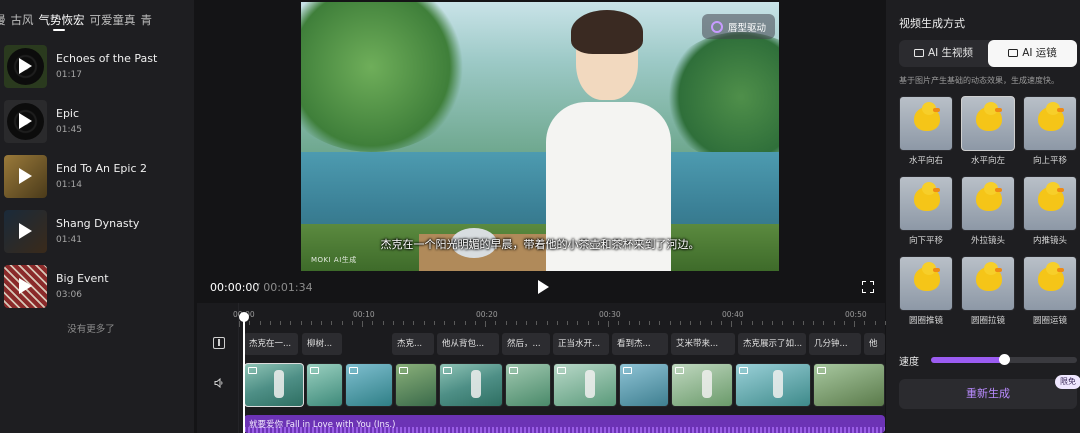 The image size is (1080, 433). I want to click on music-tab-2: 气势恢宏, so click(66, 20).